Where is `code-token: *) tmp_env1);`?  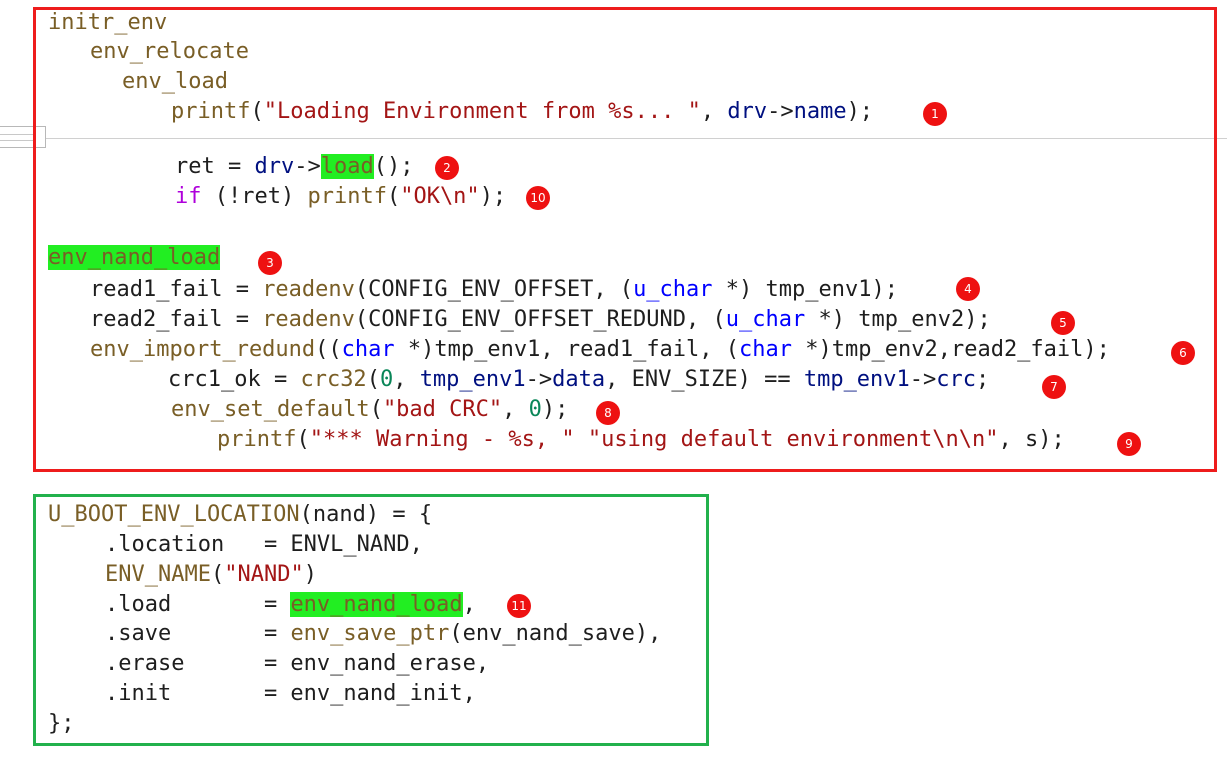 code-token: *) tmp_env1); is located at coordinates (805, 289).